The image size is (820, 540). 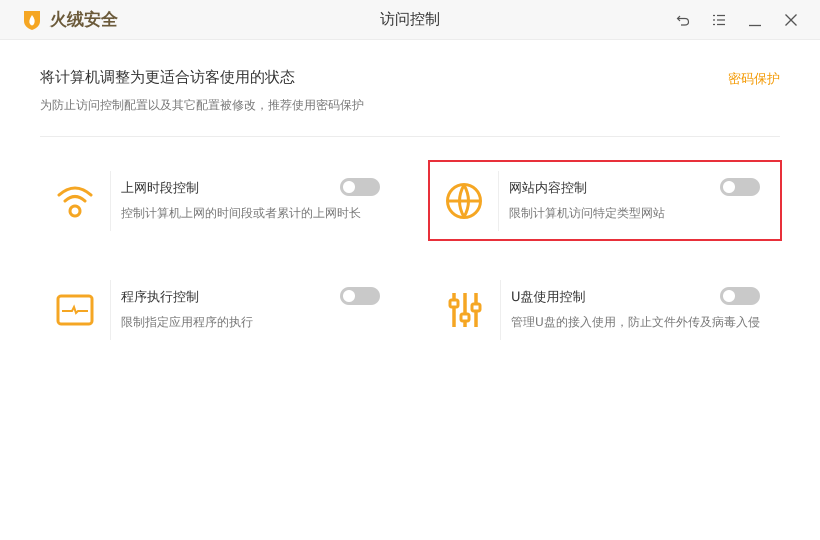 What do you see at coordinates (202, 105) in the screenshot?
I see `page-description: 为防止访问控制配置以及其它配置被修改，推荐使用密码保护` at bounding box center [202, 105].